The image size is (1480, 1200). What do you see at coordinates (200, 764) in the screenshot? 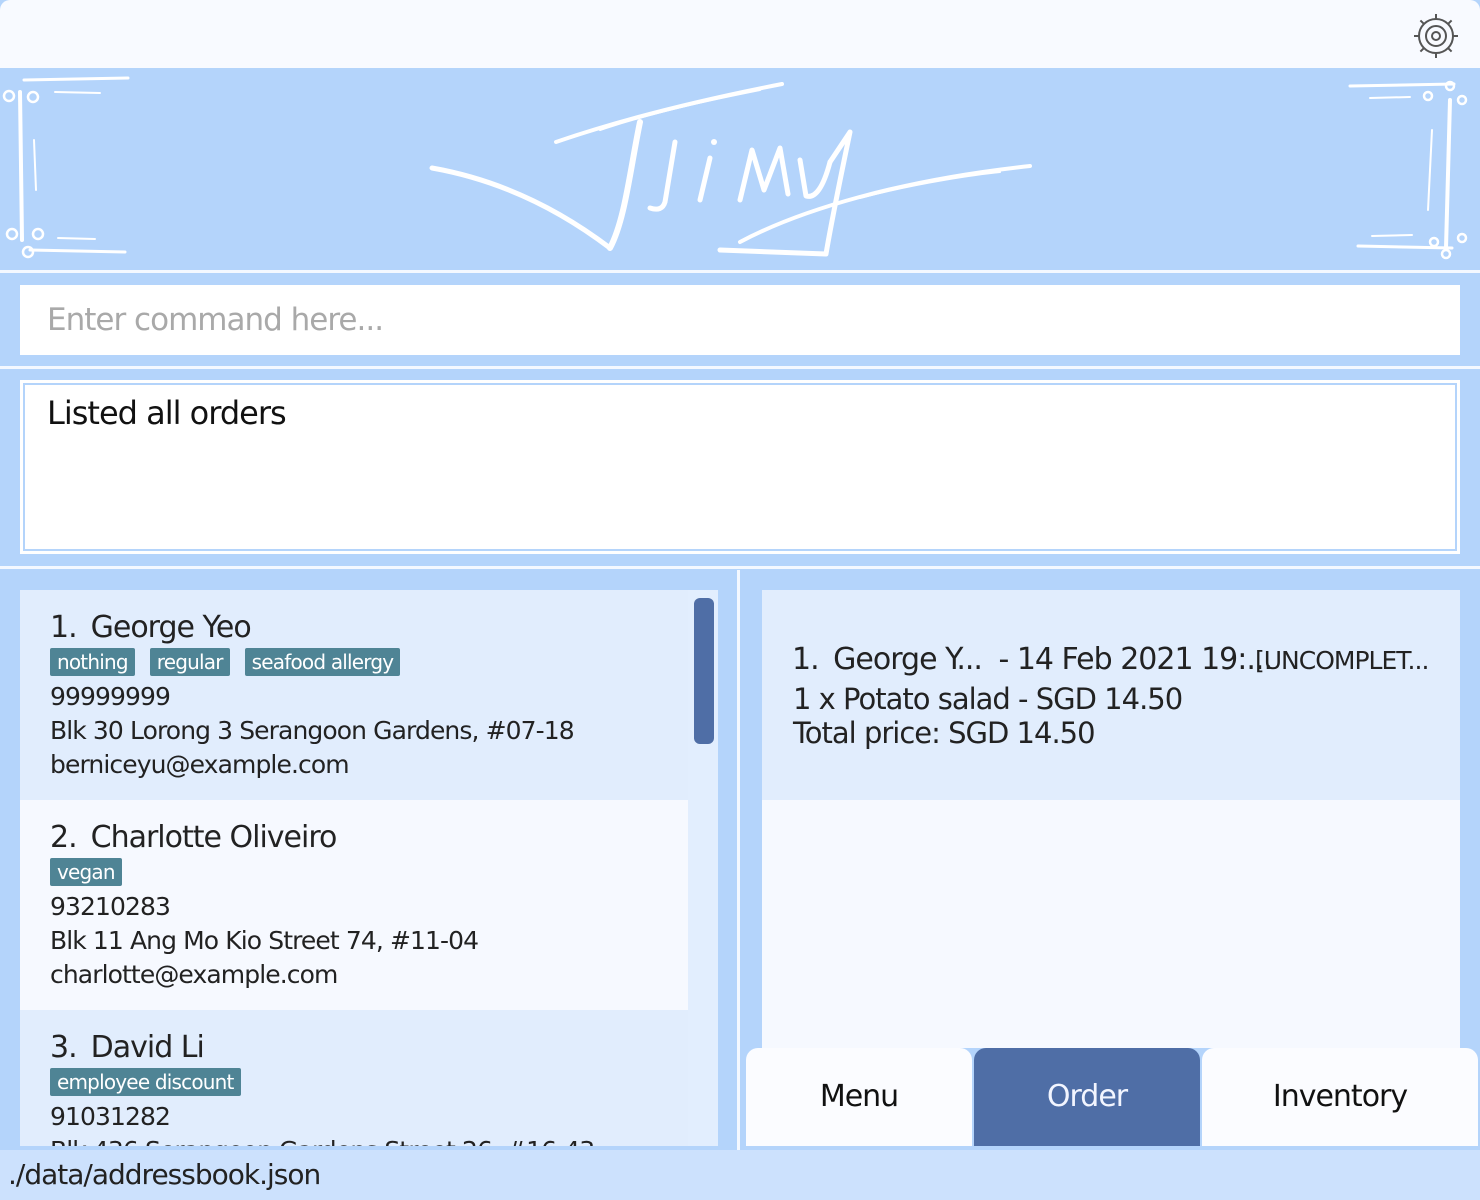
I see `person-email: berniceyu@example.com` at bounding box center [200, 764].